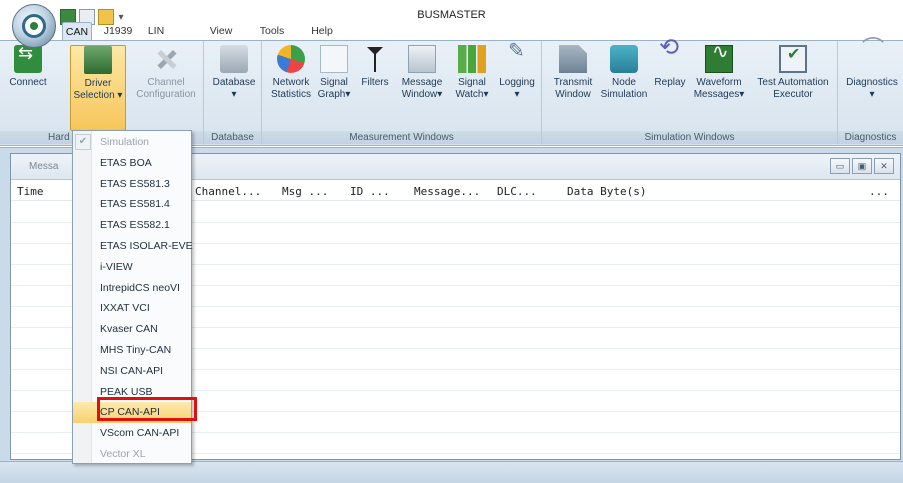  What do you see at coordinates (98, 60) in the screenshot?
I see `driver-icon` at bounding box center [98, 60].